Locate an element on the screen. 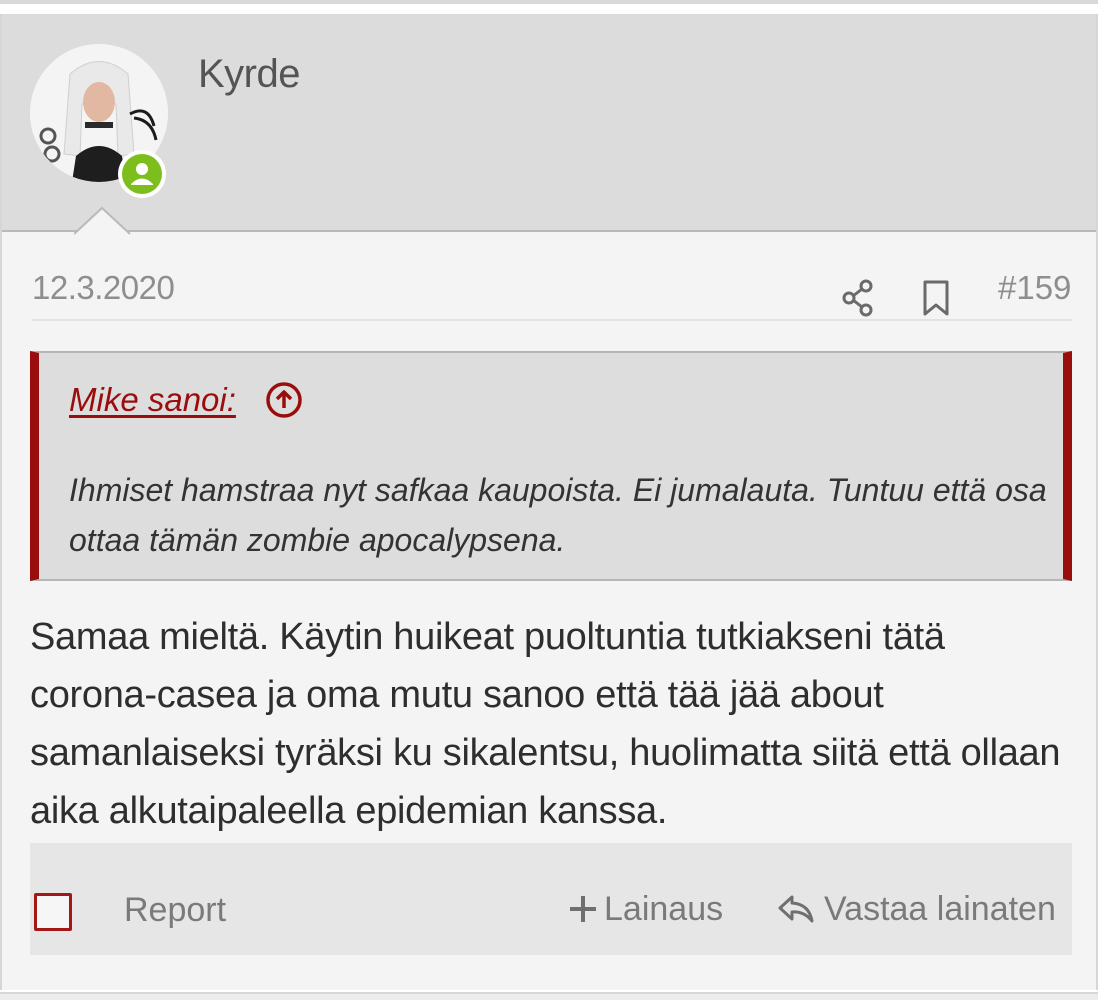  meta-divider is located at coordinates (552, 320).